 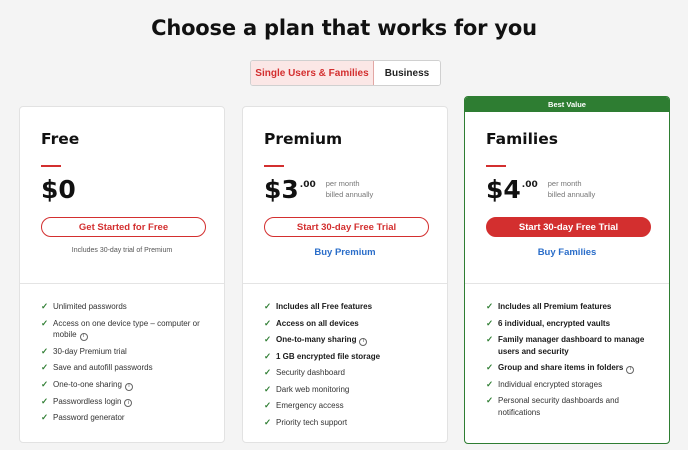 I want to click on feature-item: ✓ One-to-one sharing i, so click(x=126, y=385).